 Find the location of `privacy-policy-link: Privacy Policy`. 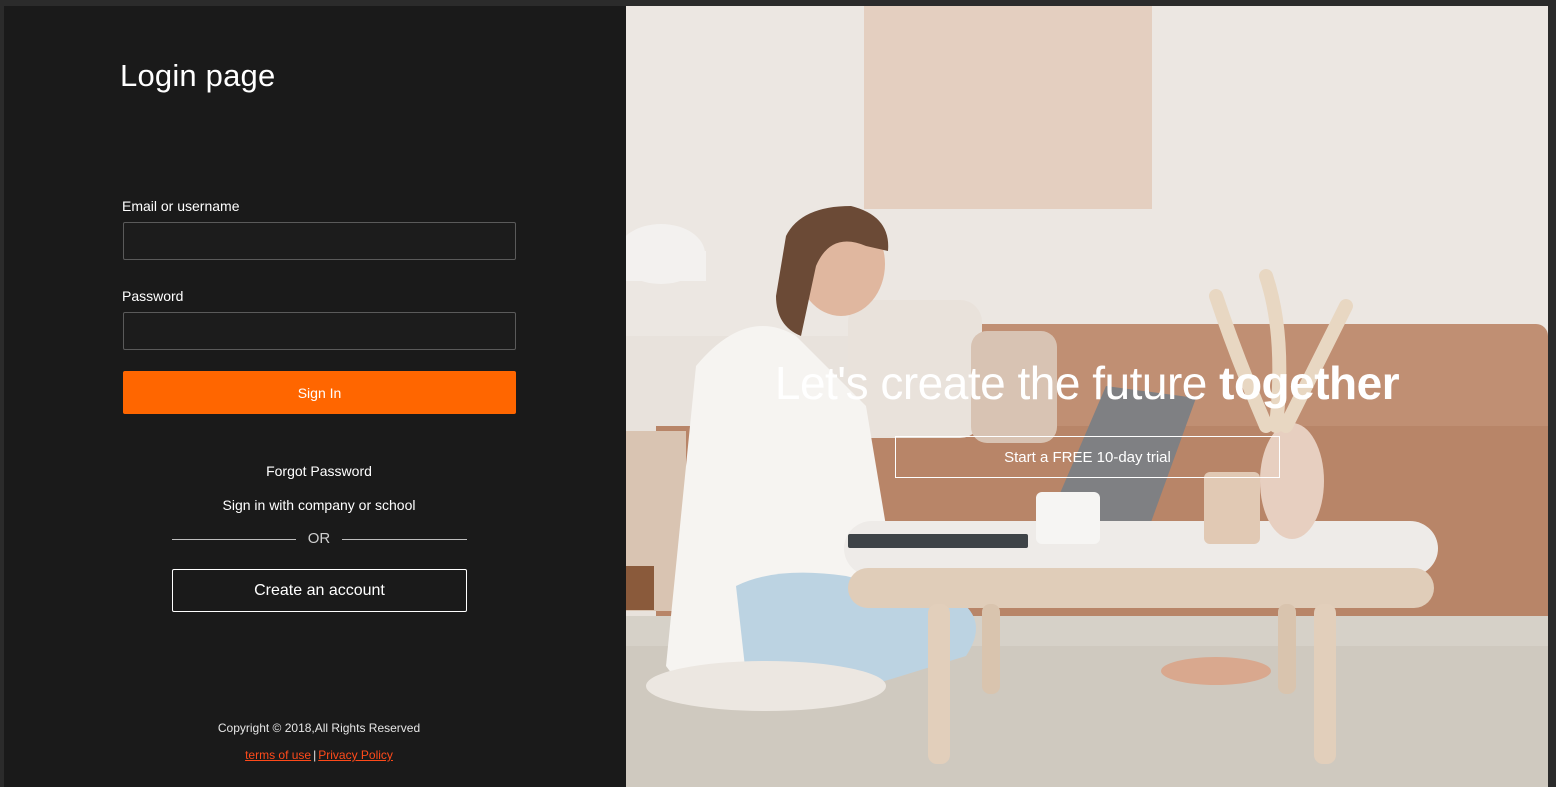

privacy-policy-link: Privacy Policy is located at coordinates (355, 755).